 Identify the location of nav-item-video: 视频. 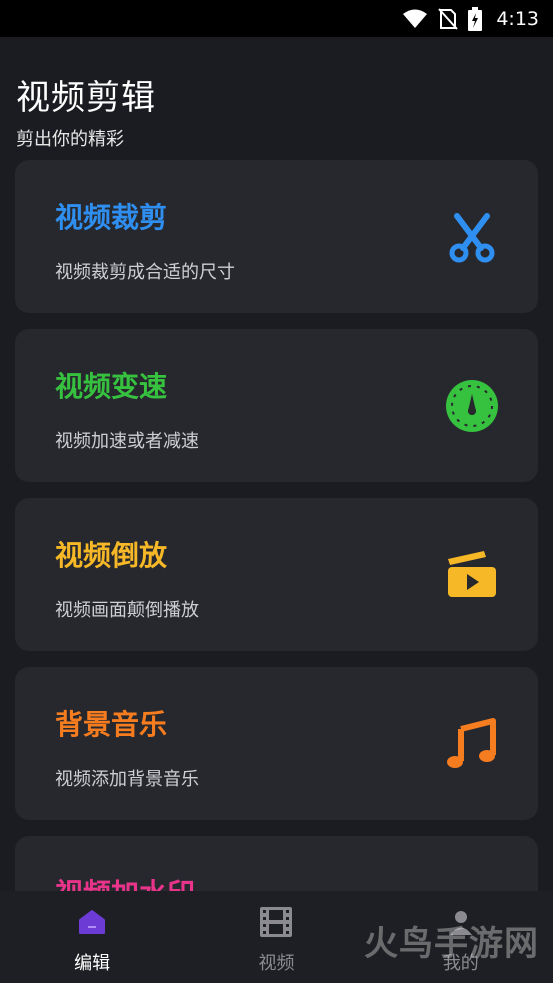
(276, 937).